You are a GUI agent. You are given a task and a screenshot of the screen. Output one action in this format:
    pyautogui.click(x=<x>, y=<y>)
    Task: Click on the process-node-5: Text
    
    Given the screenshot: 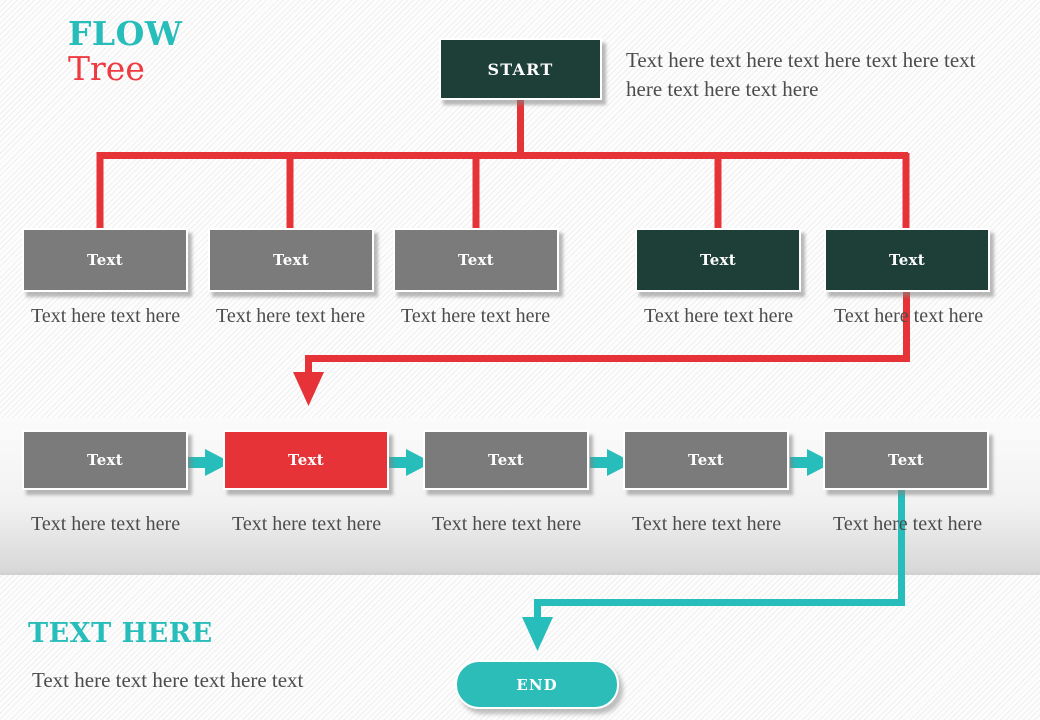 What is the action you would take?
    pyautogui.click(x=906, y=460)
    